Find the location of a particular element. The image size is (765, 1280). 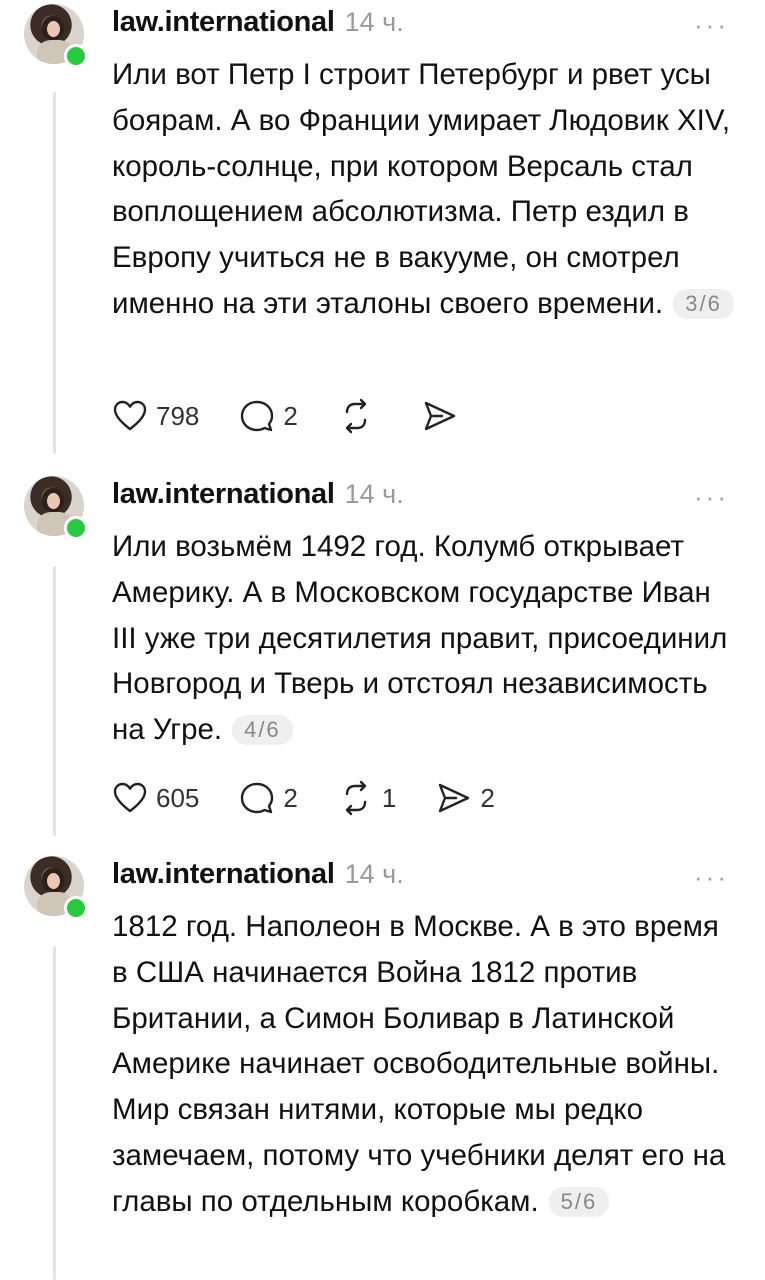

like-count: 798 is located at coordinates (178, 415).